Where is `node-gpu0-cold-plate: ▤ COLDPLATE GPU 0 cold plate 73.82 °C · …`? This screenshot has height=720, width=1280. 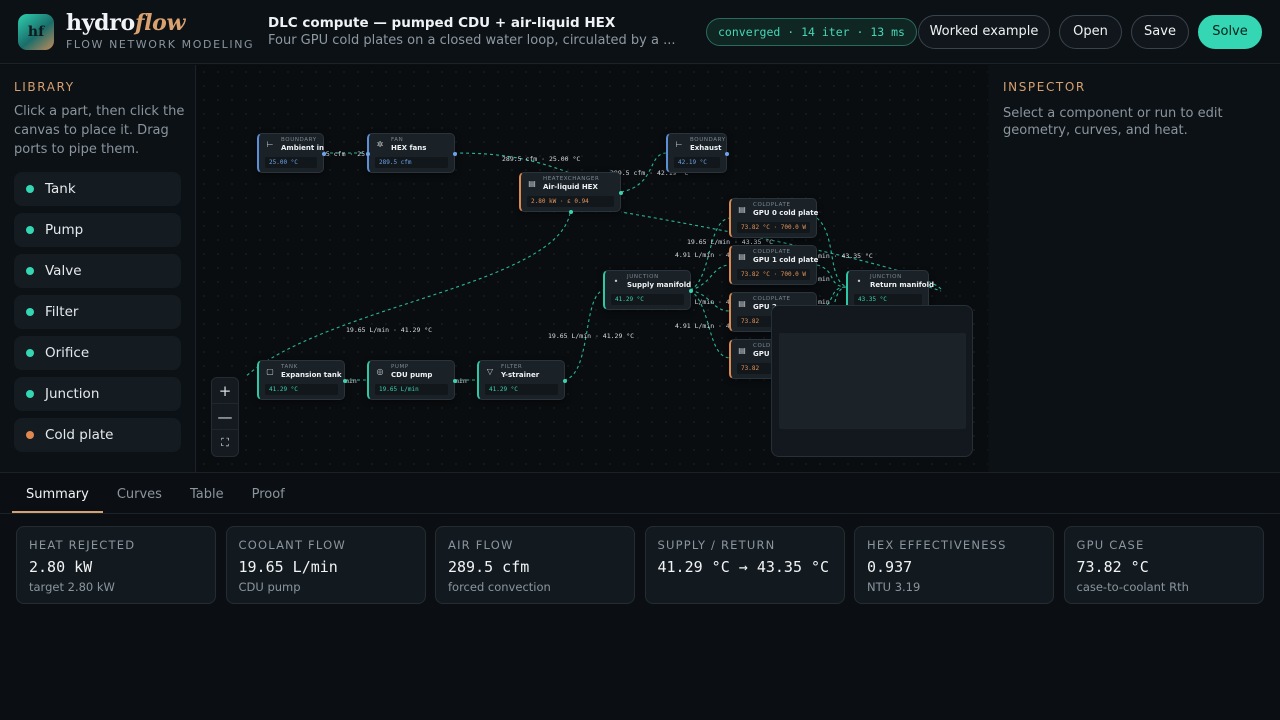 node-gpu0-cold-plate: ▤ COLDPLATE GPU 0 cold plate 73.82 °C · … is located at coordinates (774, 218).